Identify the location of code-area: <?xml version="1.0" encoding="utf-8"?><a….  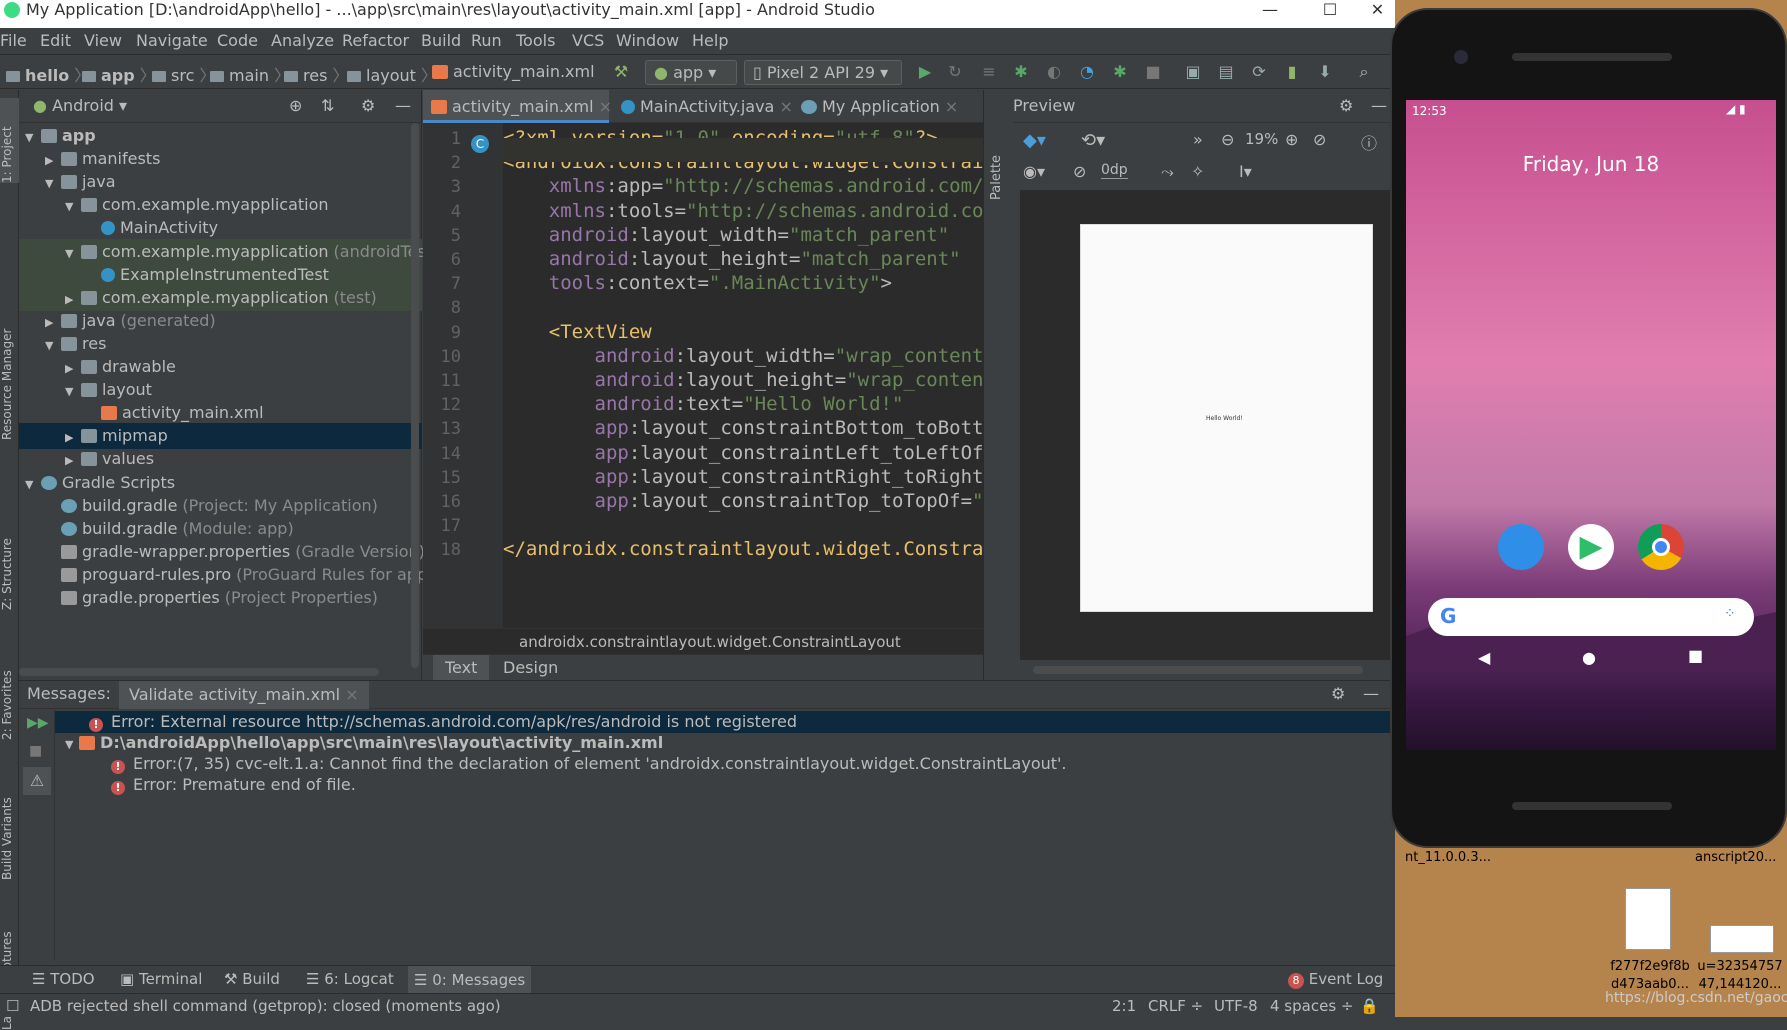
(743, 375).